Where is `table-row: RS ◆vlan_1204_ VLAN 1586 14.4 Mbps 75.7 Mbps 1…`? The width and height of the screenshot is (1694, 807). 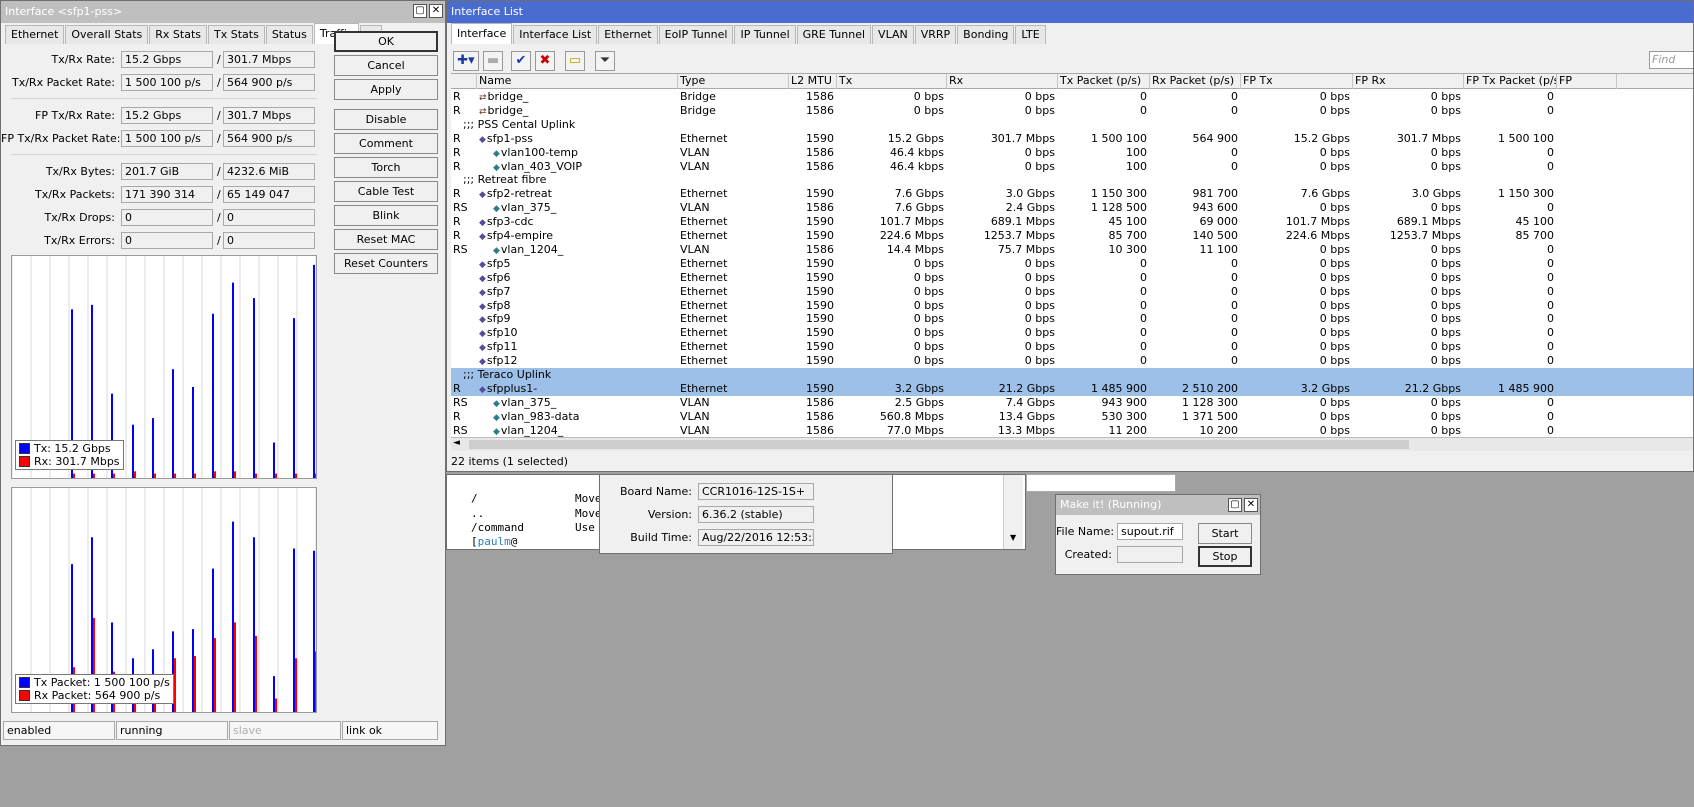 table-row: RS ◆vlan_1204_ VLAN 1586 14.4 Mbps 75.7 Mbps 1… is located at coordinates (1072, 249).